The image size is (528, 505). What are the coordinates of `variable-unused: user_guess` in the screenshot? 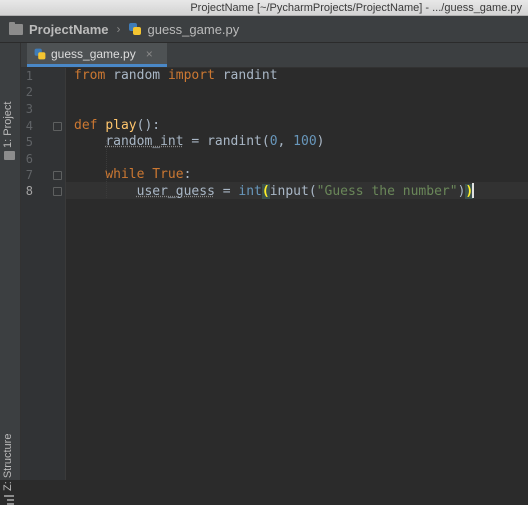 It's located at (175, 191).